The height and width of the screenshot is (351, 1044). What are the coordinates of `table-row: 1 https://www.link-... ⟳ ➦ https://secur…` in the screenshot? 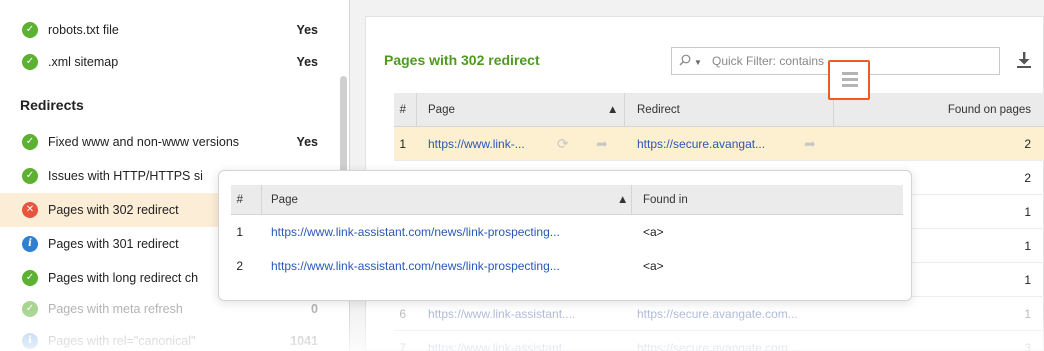 It's located at (719, 144).